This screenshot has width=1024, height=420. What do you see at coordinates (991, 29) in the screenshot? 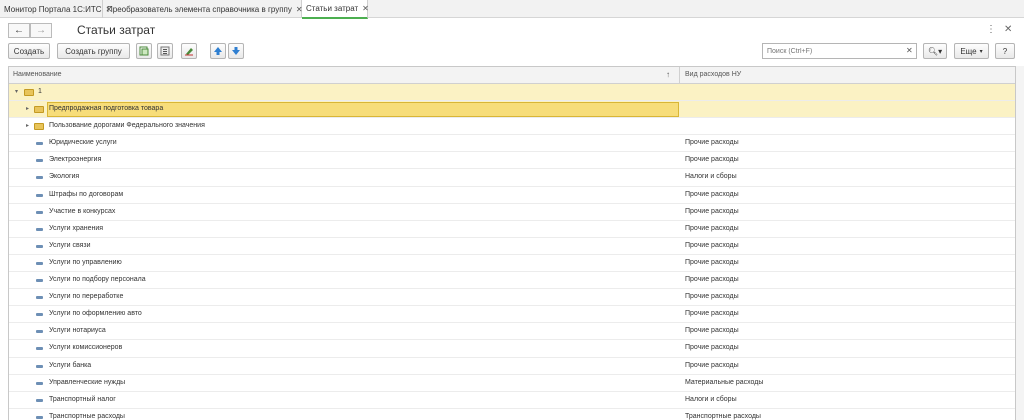
I see `more-vert-icon: ⋮` at bounding box center [991, 29].